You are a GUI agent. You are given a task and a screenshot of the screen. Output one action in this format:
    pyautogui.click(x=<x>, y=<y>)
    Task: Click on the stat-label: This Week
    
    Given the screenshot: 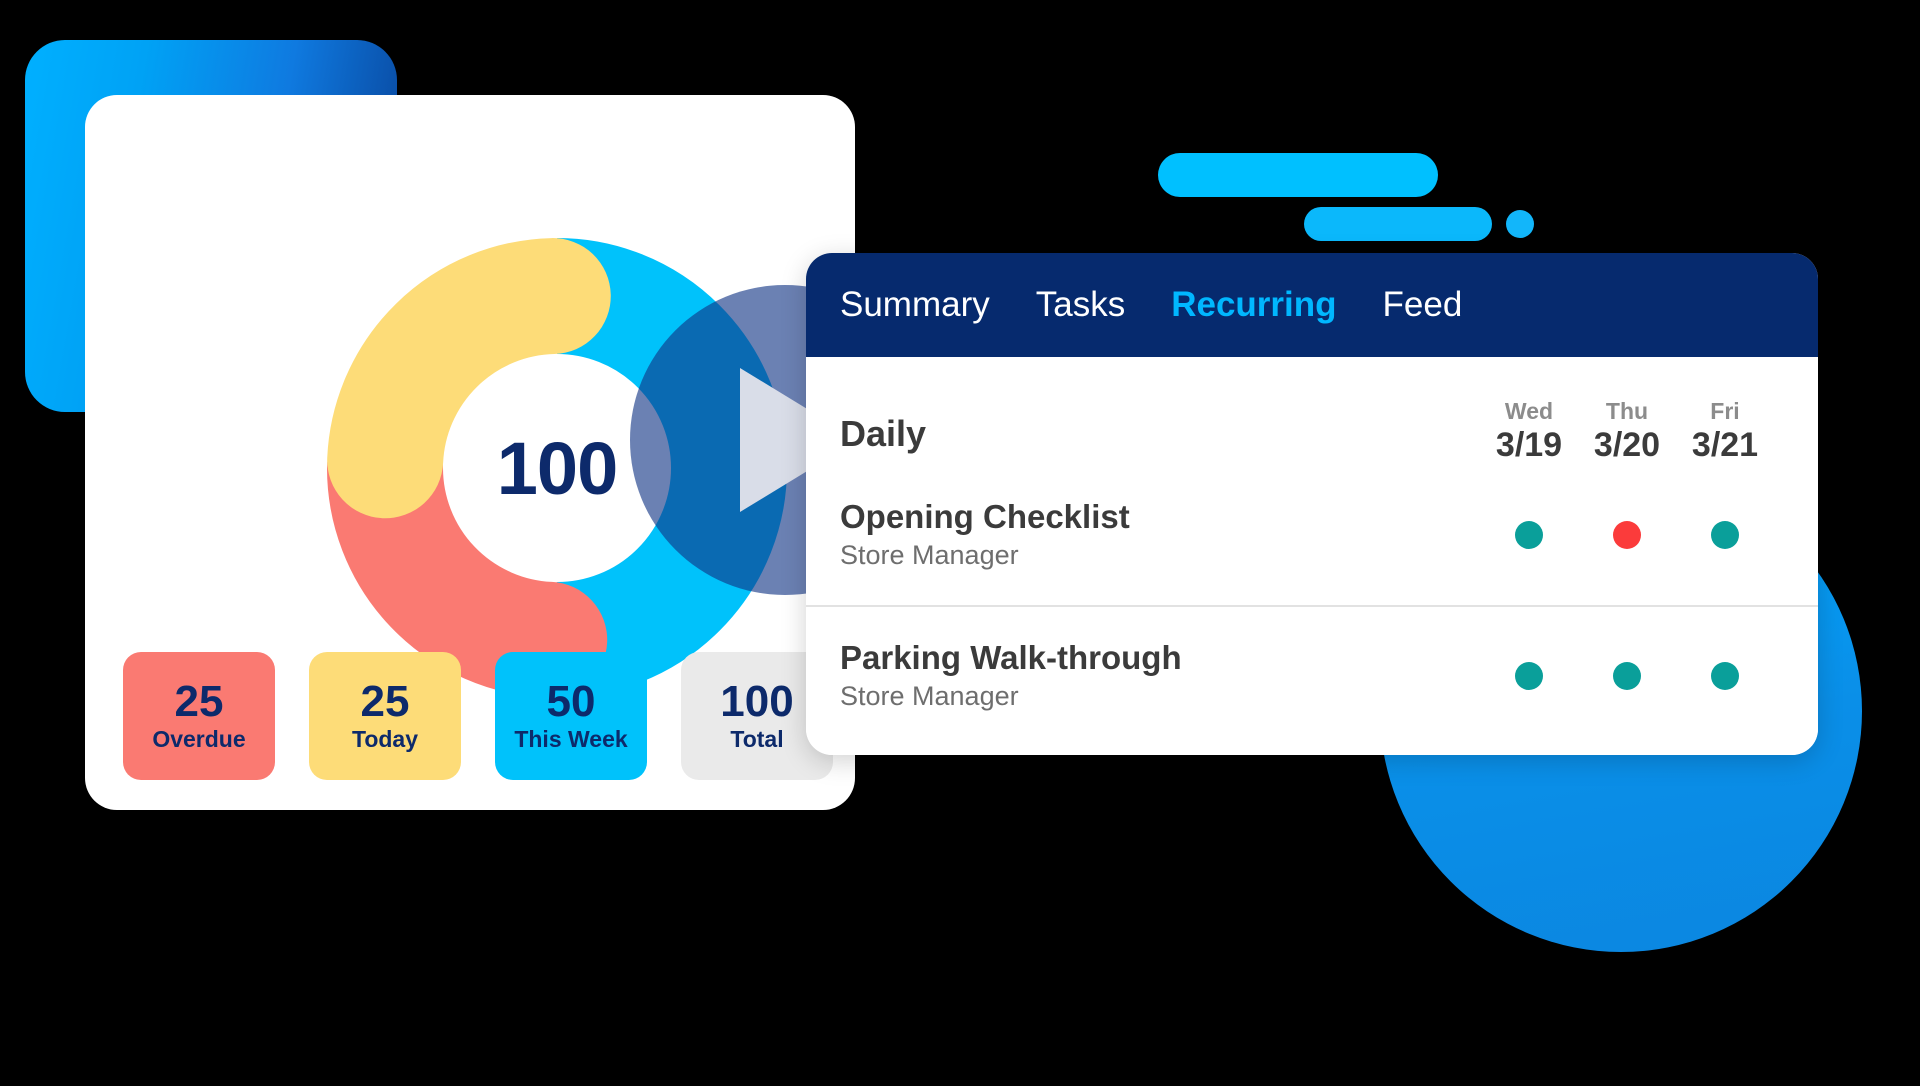 What is the action you would take?
    pyautogui.click(x=571, y=739)
    